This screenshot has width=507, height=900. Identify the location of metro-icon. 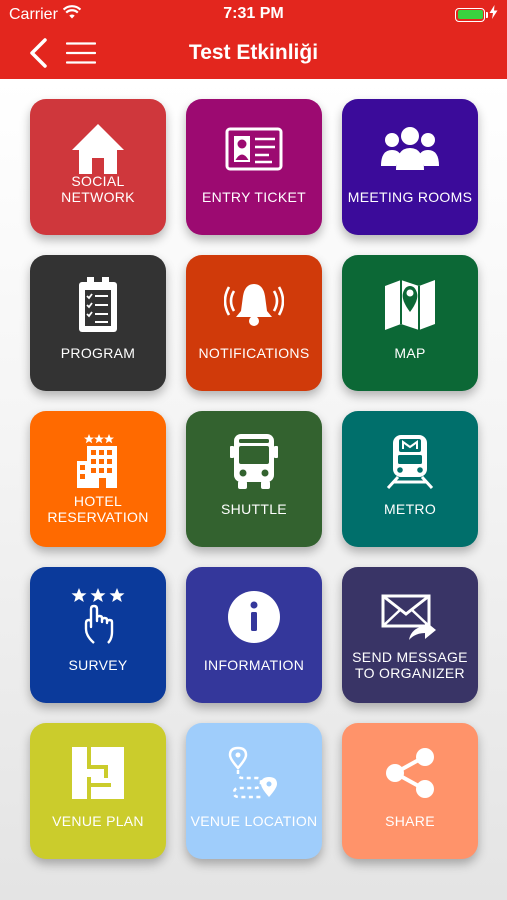
(410, 461).